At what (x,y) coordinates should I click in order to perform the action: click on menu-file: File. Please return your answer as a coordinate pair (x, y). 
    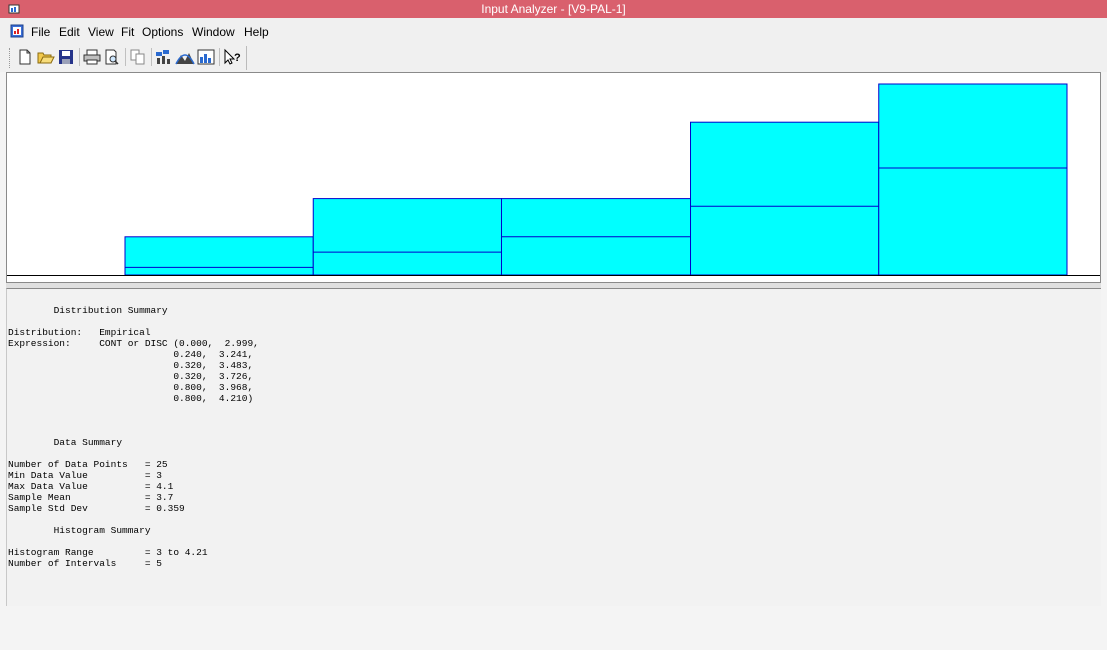
    Looking at the image, I should click on (40, 32).